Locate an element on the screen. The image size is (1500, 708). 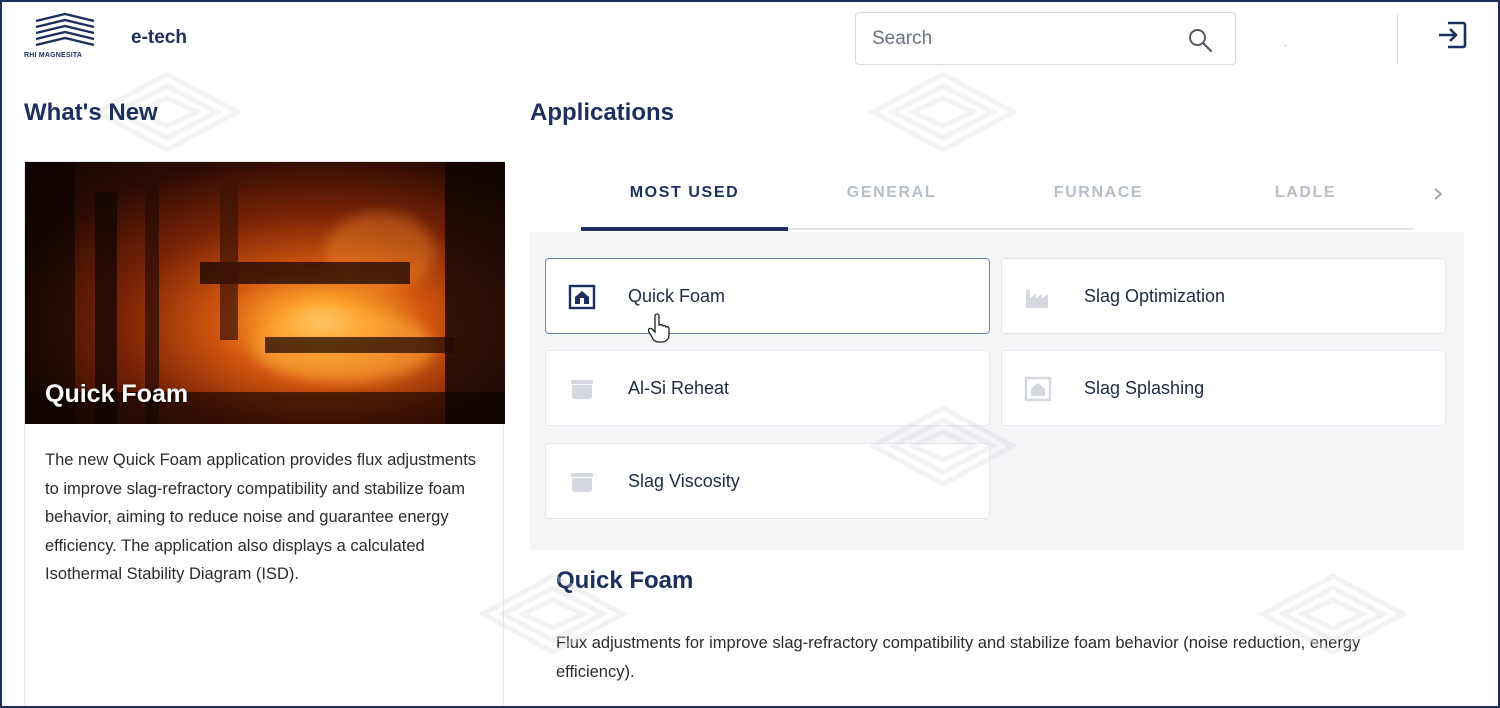
app-card-label: Quick Foam is located at coordinates (677, 296).